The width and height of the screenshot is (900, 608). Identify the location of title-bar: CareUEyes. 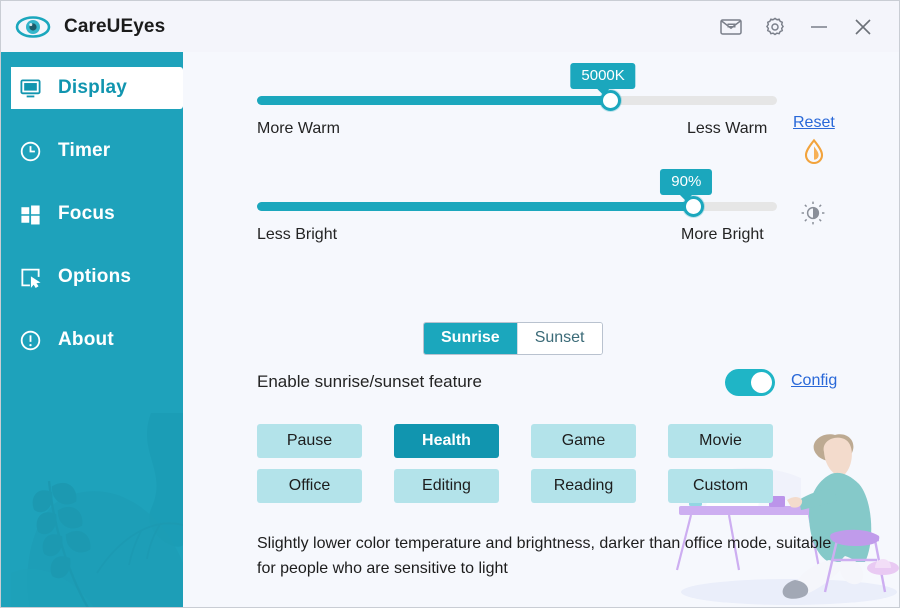
(450, 26).